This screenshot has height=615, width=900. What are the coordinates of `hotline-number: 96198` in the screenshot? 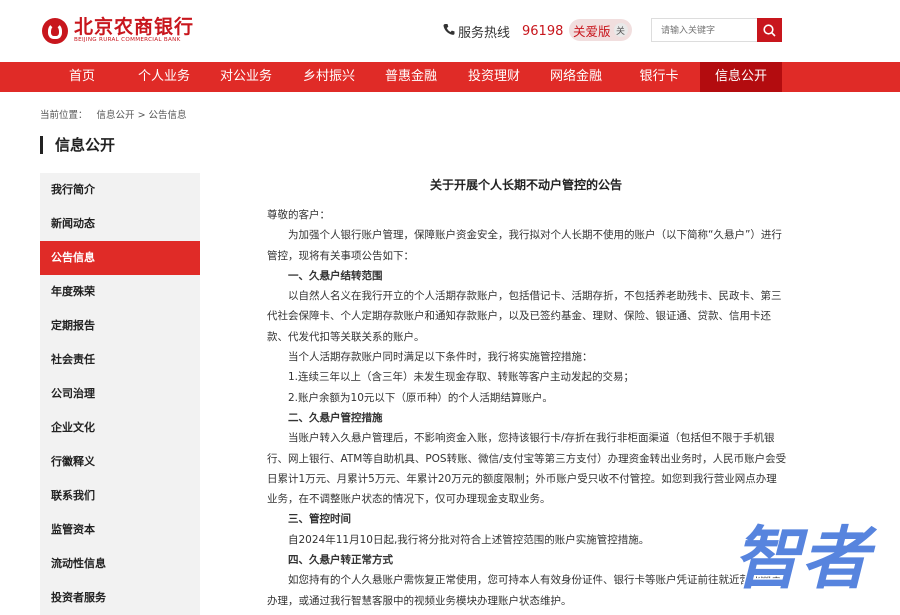 It's located at (543, 31).